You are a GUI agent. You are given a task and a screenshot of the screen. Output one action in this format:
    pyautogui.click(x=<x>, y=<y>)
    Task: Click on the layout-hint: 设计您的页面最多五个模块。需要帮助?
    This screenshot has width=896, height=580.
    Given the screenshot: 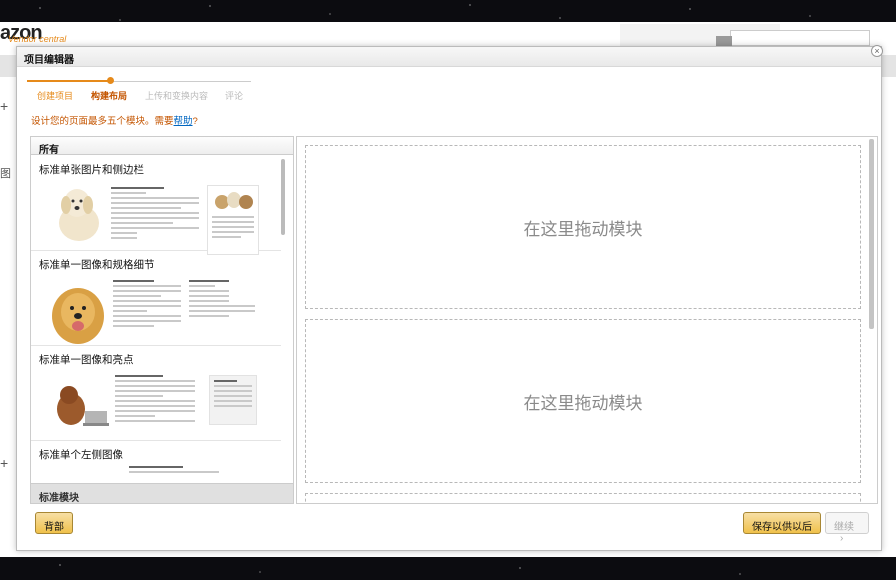 What is the action you would take?
    pyautogui.click(x=114, y=120)
    